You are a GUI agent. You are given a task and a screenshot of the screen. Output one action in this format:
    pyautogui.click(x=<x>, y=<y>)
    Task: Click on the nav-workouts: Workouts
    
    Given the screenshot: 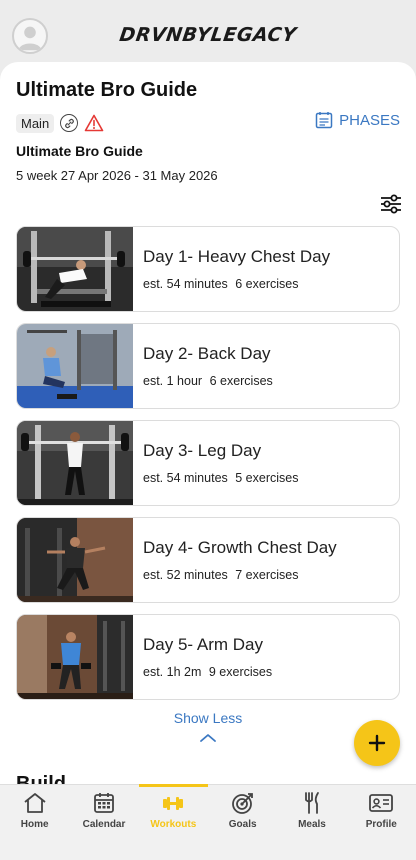 What is the action you would take?
    pyautogui.click(x=173, y=812)
    